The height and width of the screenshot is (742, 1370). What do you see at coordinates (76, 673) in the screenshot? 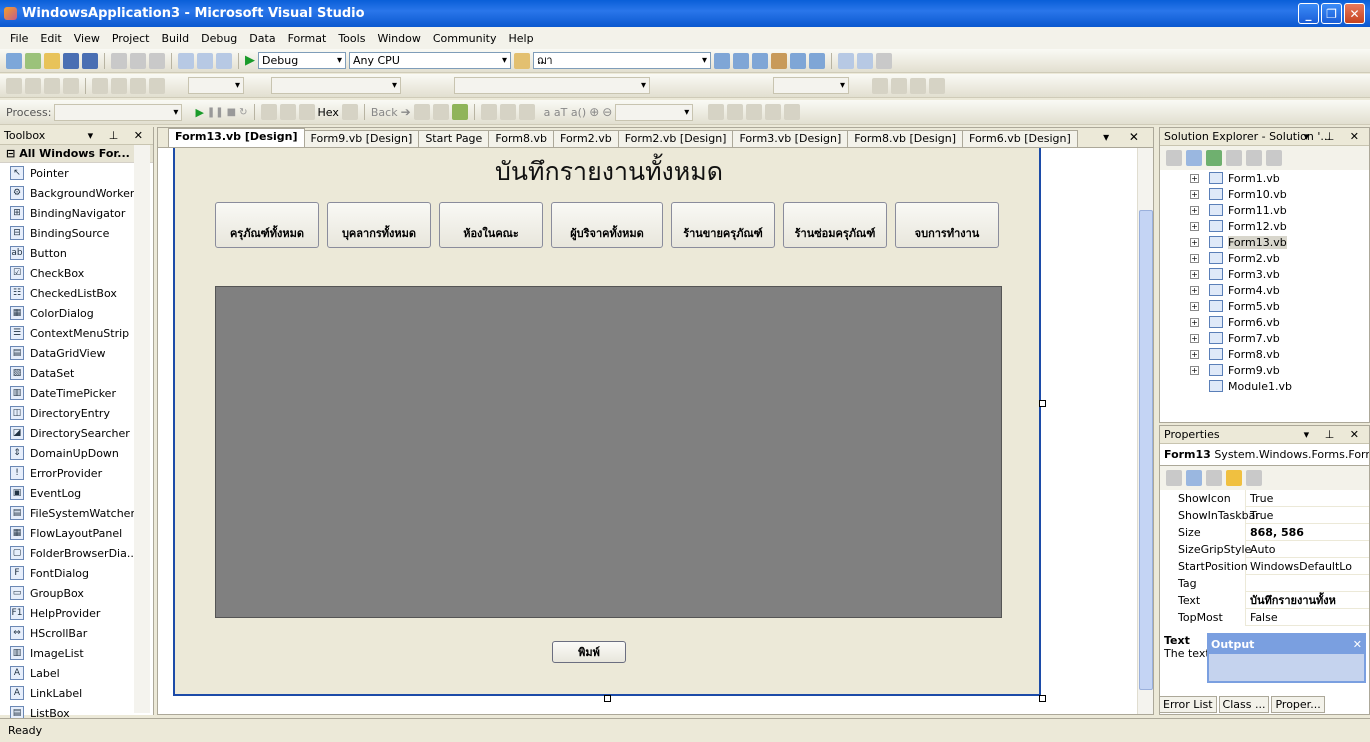
I see `toolbox-item: A Label` at bounding box center [76, 673].